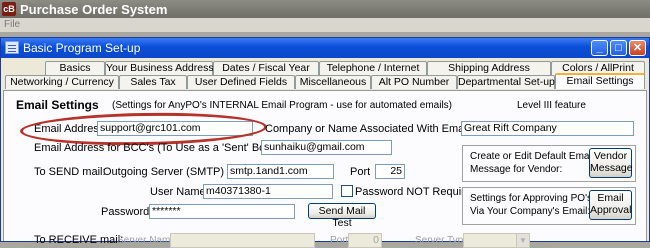 Image resolution: width=650 pixels, height=248 pixels. Describe the element at coordinates (365, 240) in the screenshot. I see `receive-port-input: 0` at that location.